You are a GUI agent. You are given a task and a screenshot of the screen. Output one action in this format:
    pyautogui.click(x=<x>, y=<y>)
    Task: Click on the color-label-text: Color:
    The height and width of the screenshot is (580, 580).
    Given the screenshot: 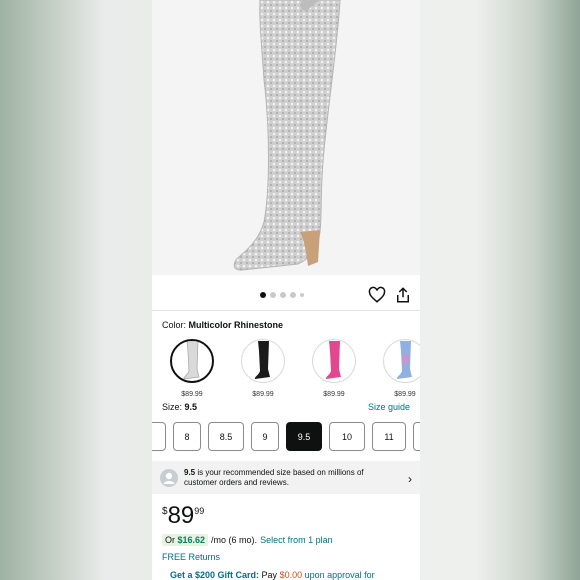 What is the action you would take?
    pyautogui.click(x=174, y=325)
    